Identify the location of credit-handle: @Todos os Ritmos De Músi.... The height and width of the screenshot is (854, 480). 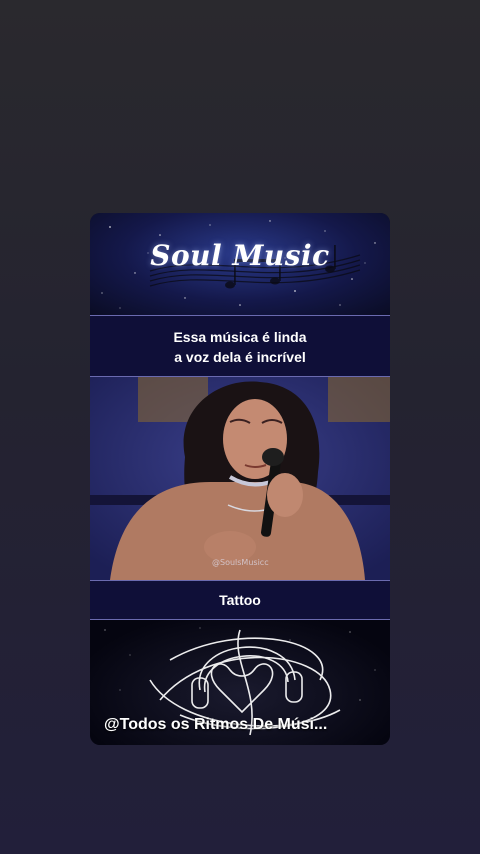
(244, 725).